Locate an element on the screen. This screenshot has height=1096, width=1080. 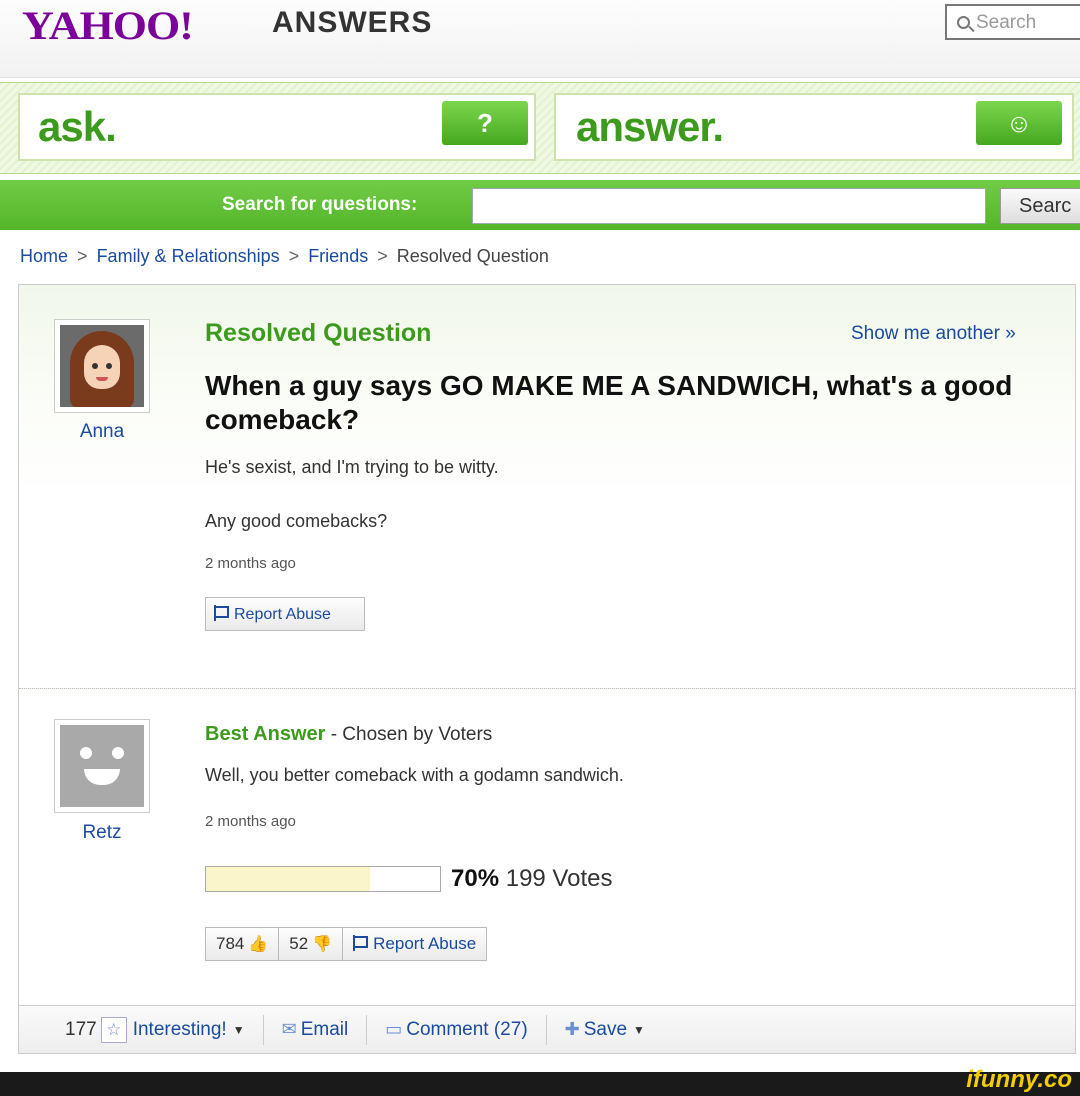
watermark-strip is located at coordinates (540, 1084).